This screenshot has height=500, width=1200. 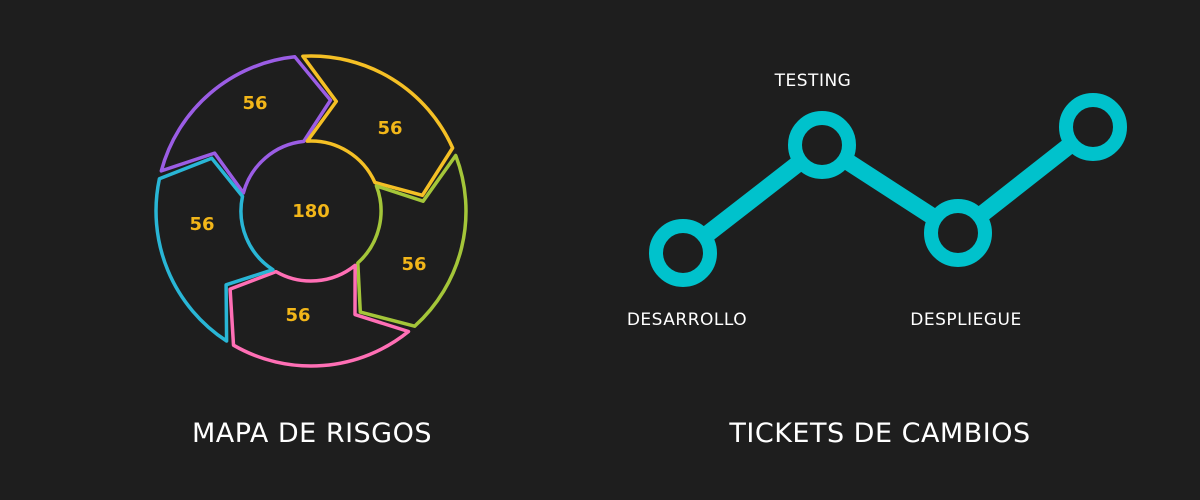 I want to click on risk-segment-4-outline, so click(x=319, y=315).